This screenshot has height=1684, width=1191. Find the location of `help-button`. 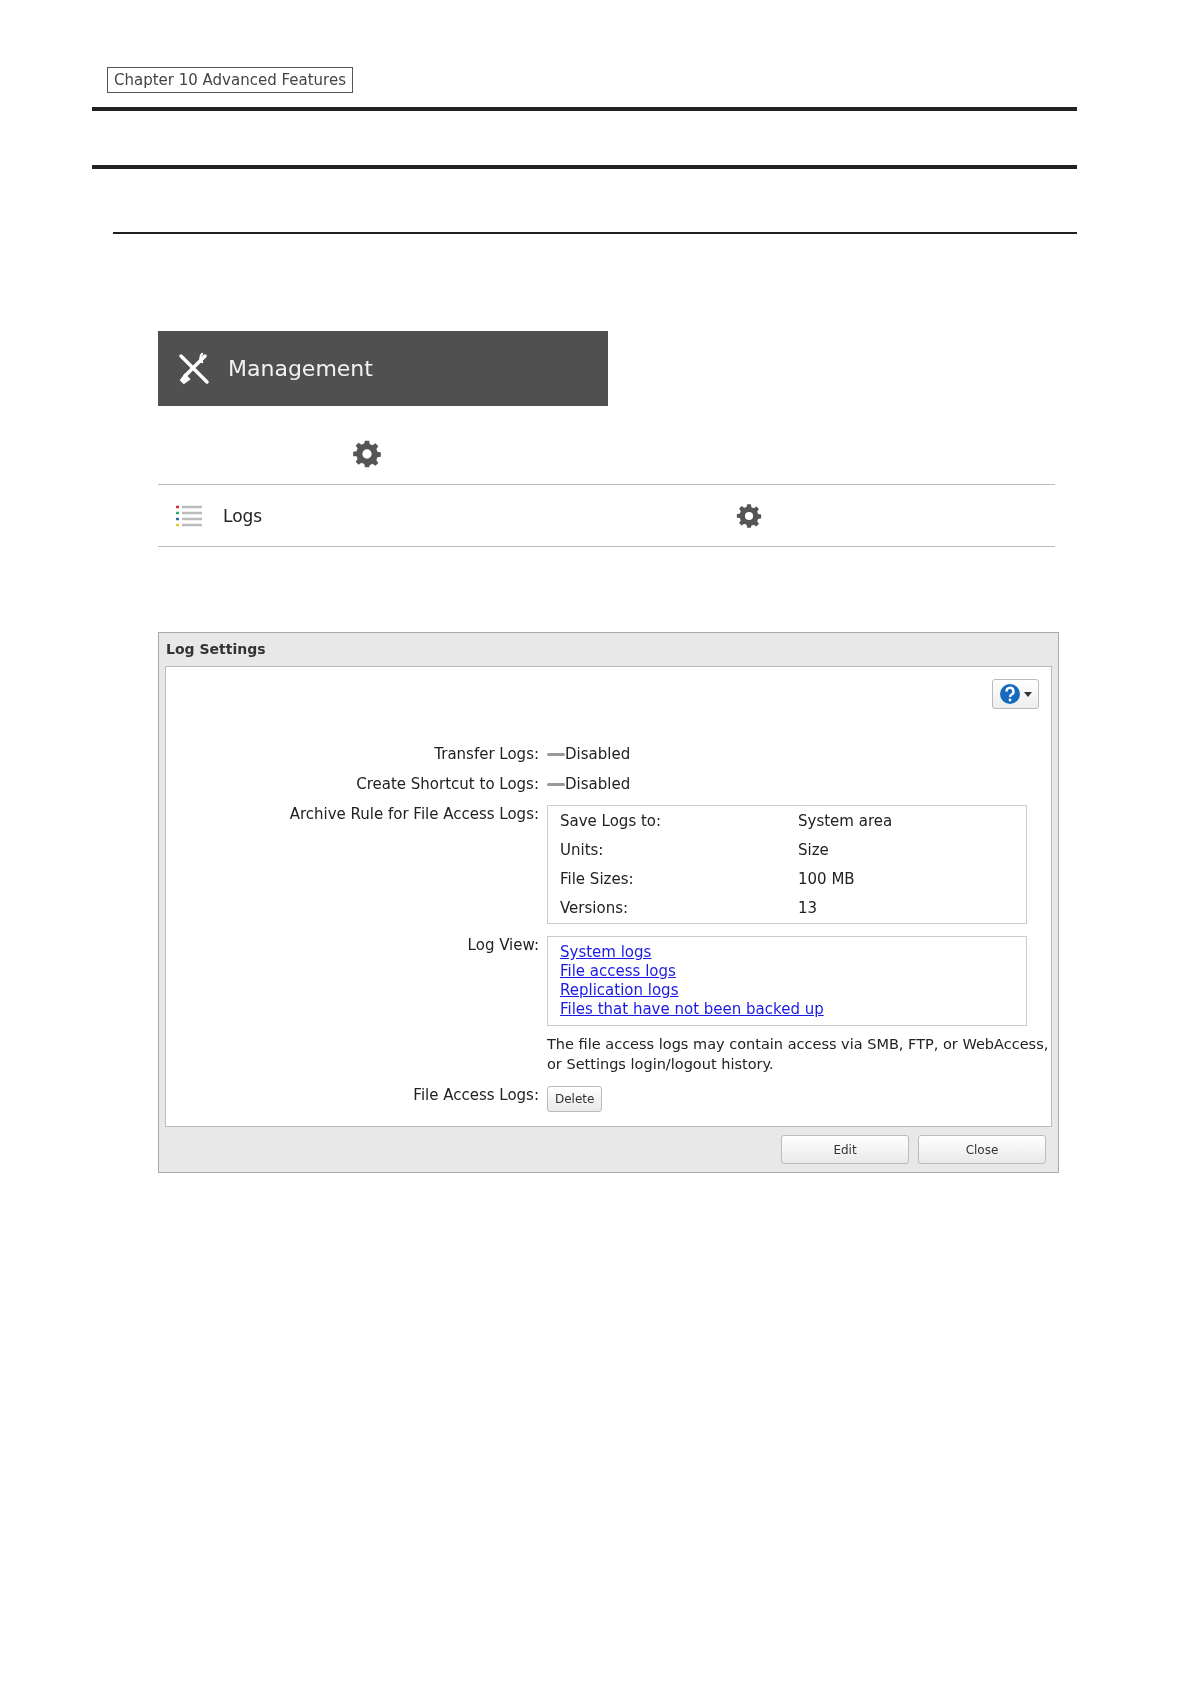

help-button is located at coordinates (1015, 694).